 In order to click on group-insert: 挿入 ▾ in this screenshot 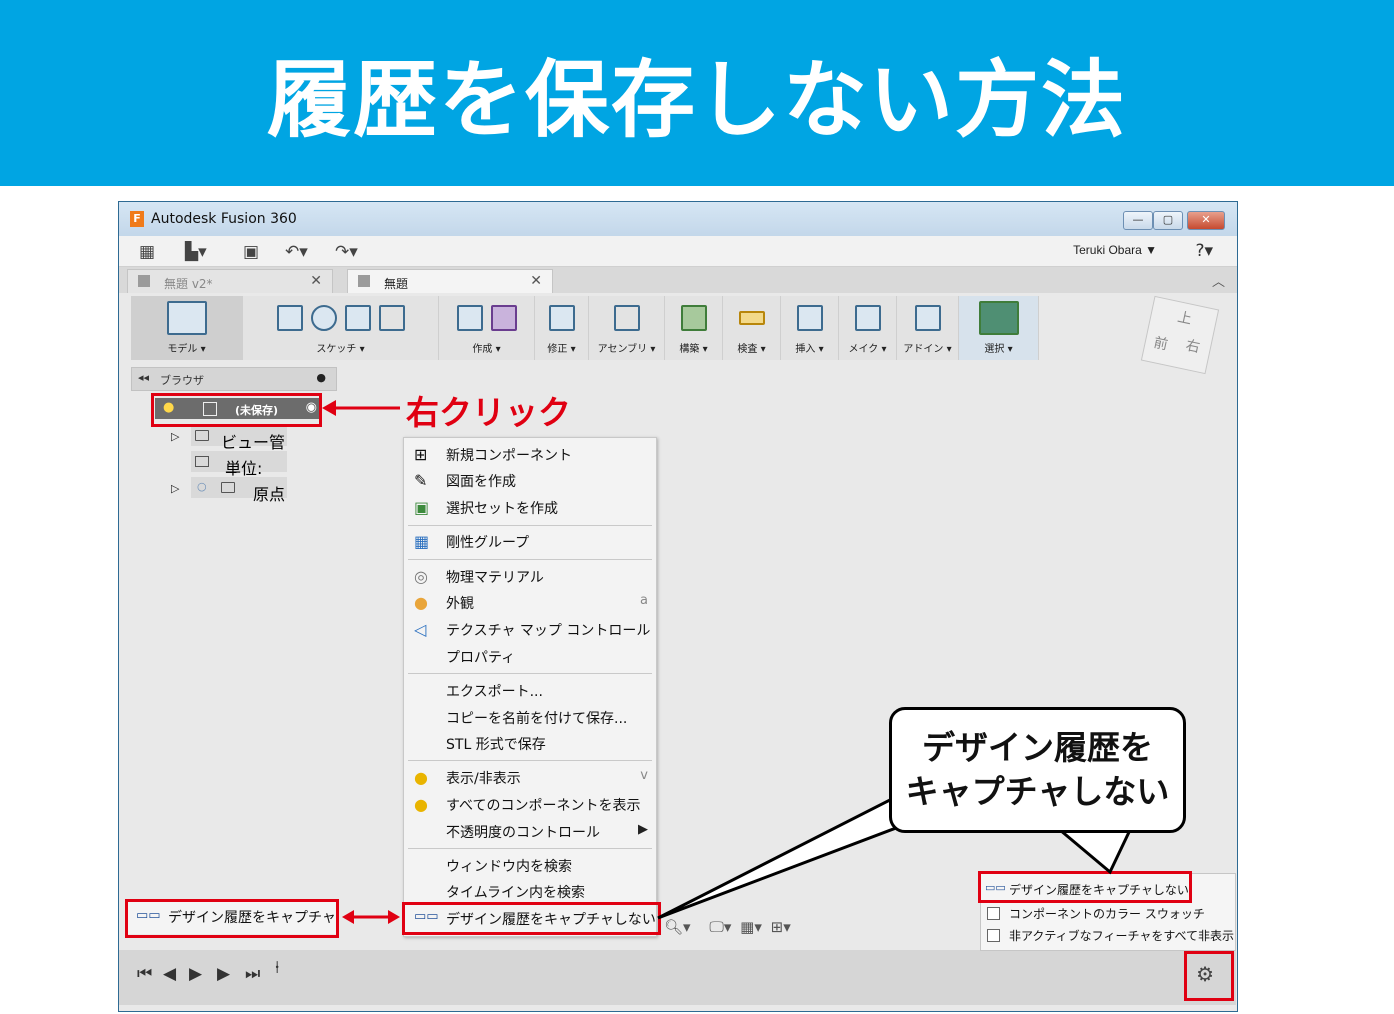, I will do `click(810, 328)`.